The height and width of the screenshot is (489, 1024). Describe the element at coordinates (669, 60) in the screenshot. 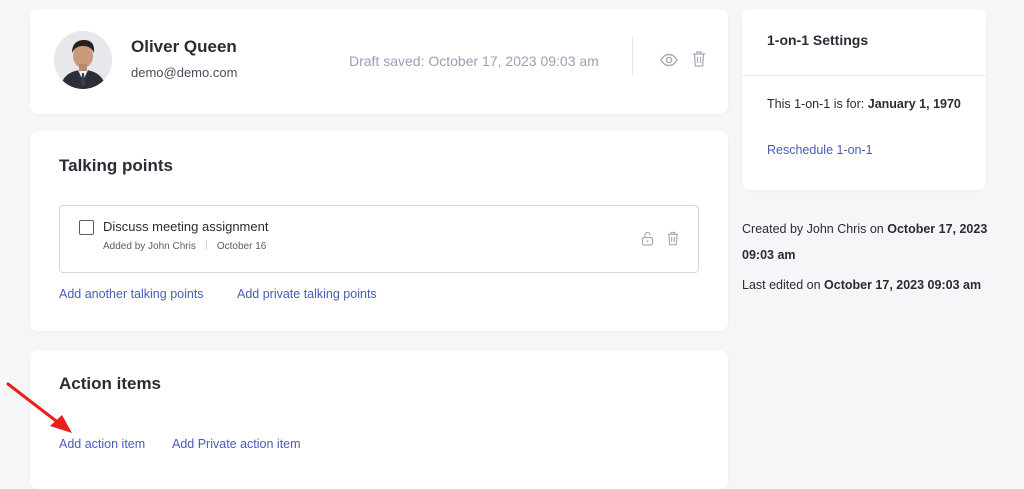

I see `eye-icon` at that location.